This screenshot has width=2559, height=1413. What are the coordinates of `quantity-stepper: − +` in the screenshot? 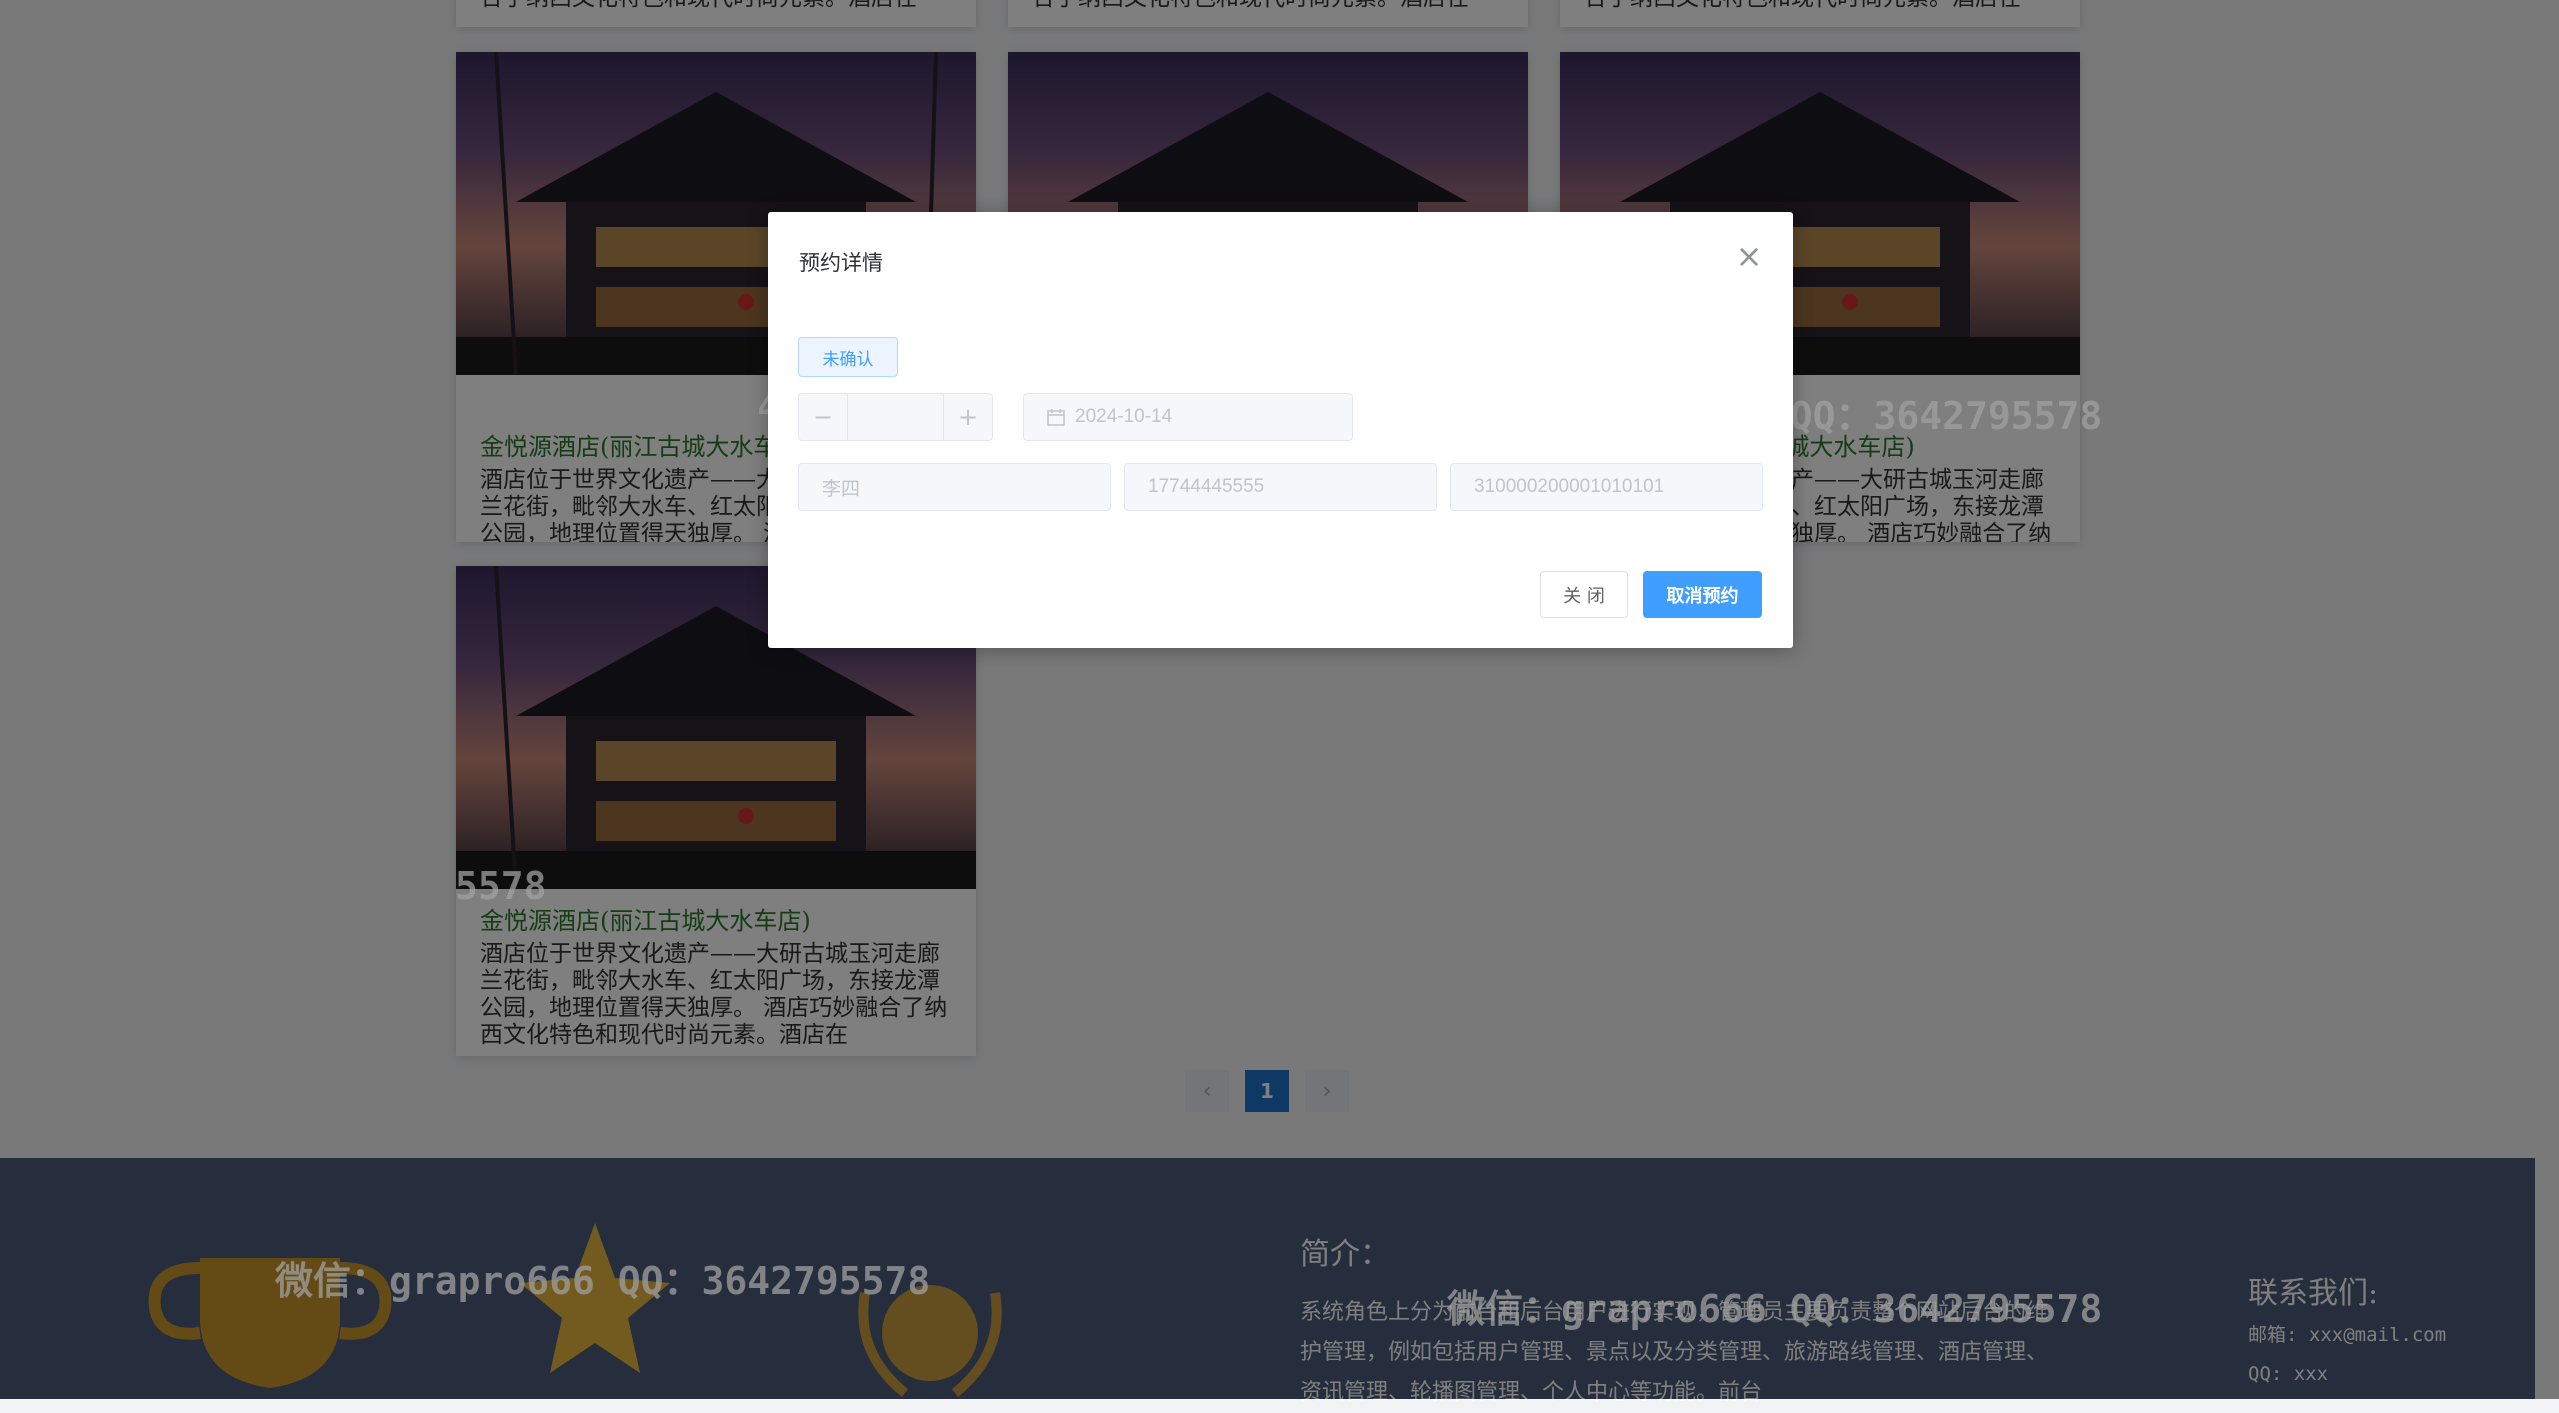 It's located at (895, 417).